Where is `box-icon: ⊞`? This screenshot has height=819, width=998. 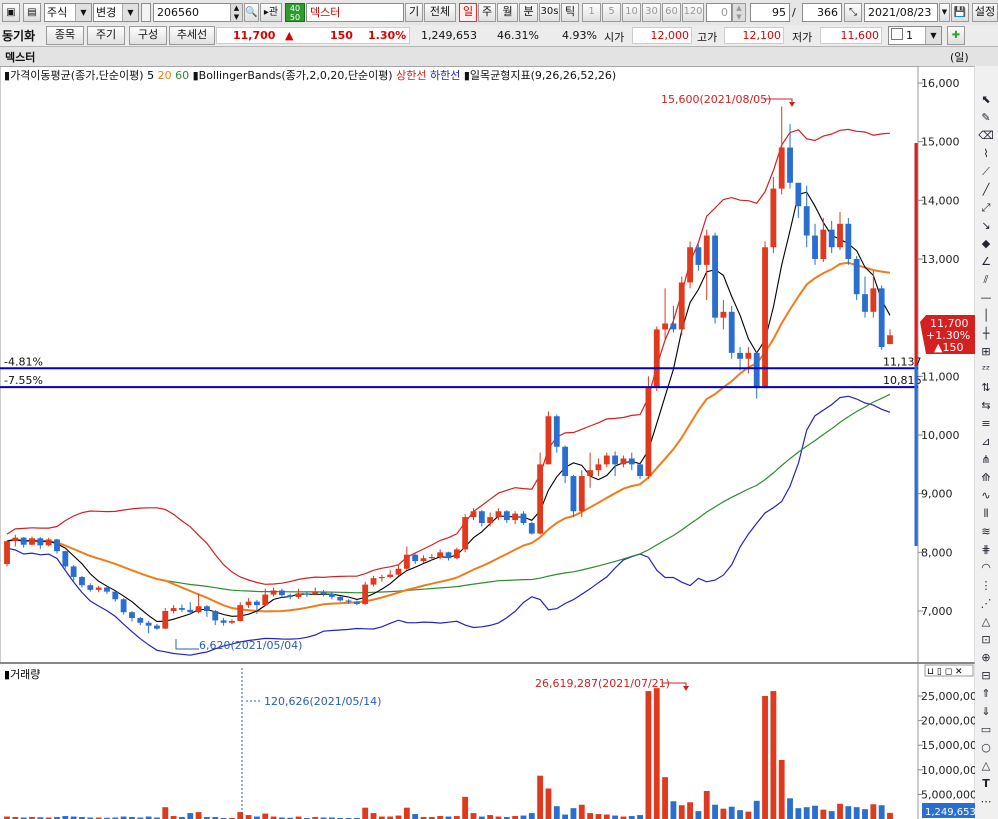
box-icon: ⊞ is located at coordinates (986, 352).